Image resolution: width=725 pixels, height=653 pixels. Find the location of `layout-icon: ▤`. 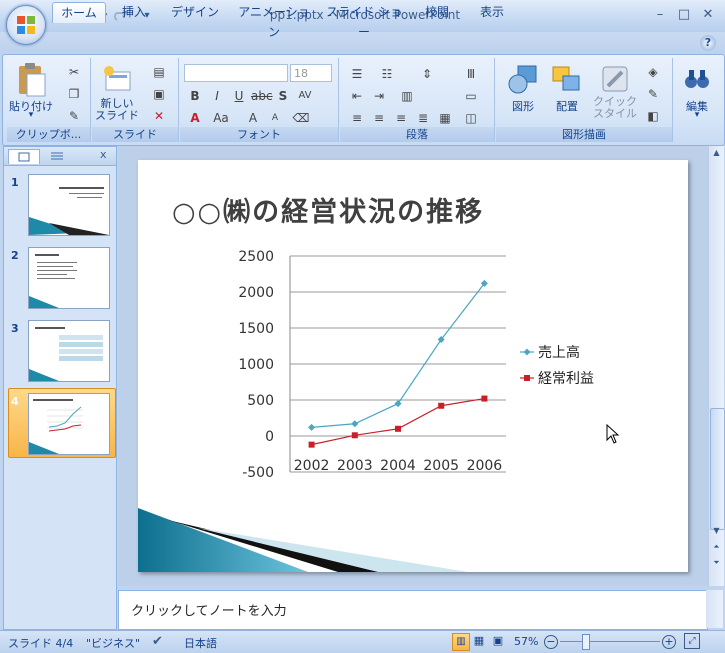

layout-icon: ▤ is located at coordinates (159, 72).